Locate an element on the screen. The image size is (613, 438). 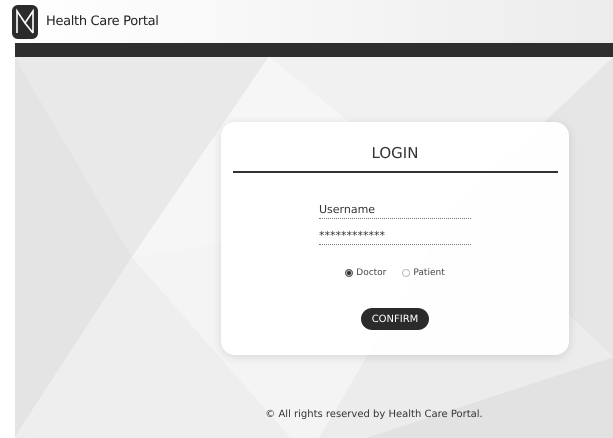
logo-icon is located at coordinates (25, 21).